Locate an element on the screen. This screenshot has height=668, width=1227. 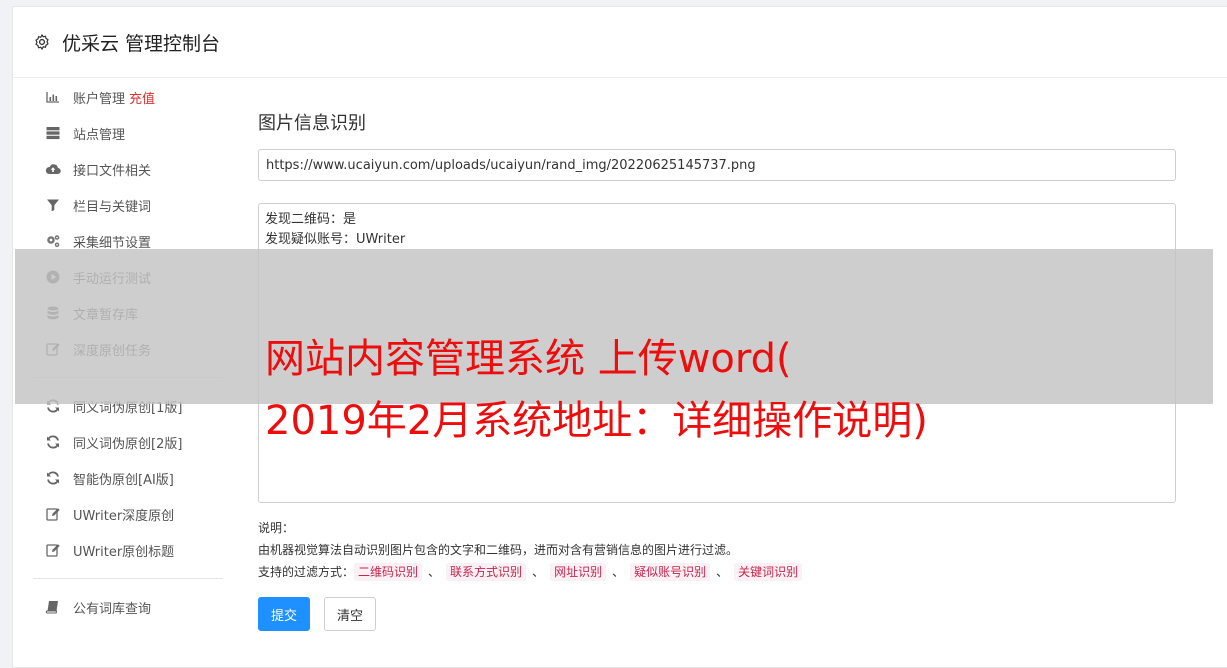
sidebar-item: 站点管理 is located at coordinates (118, 133).